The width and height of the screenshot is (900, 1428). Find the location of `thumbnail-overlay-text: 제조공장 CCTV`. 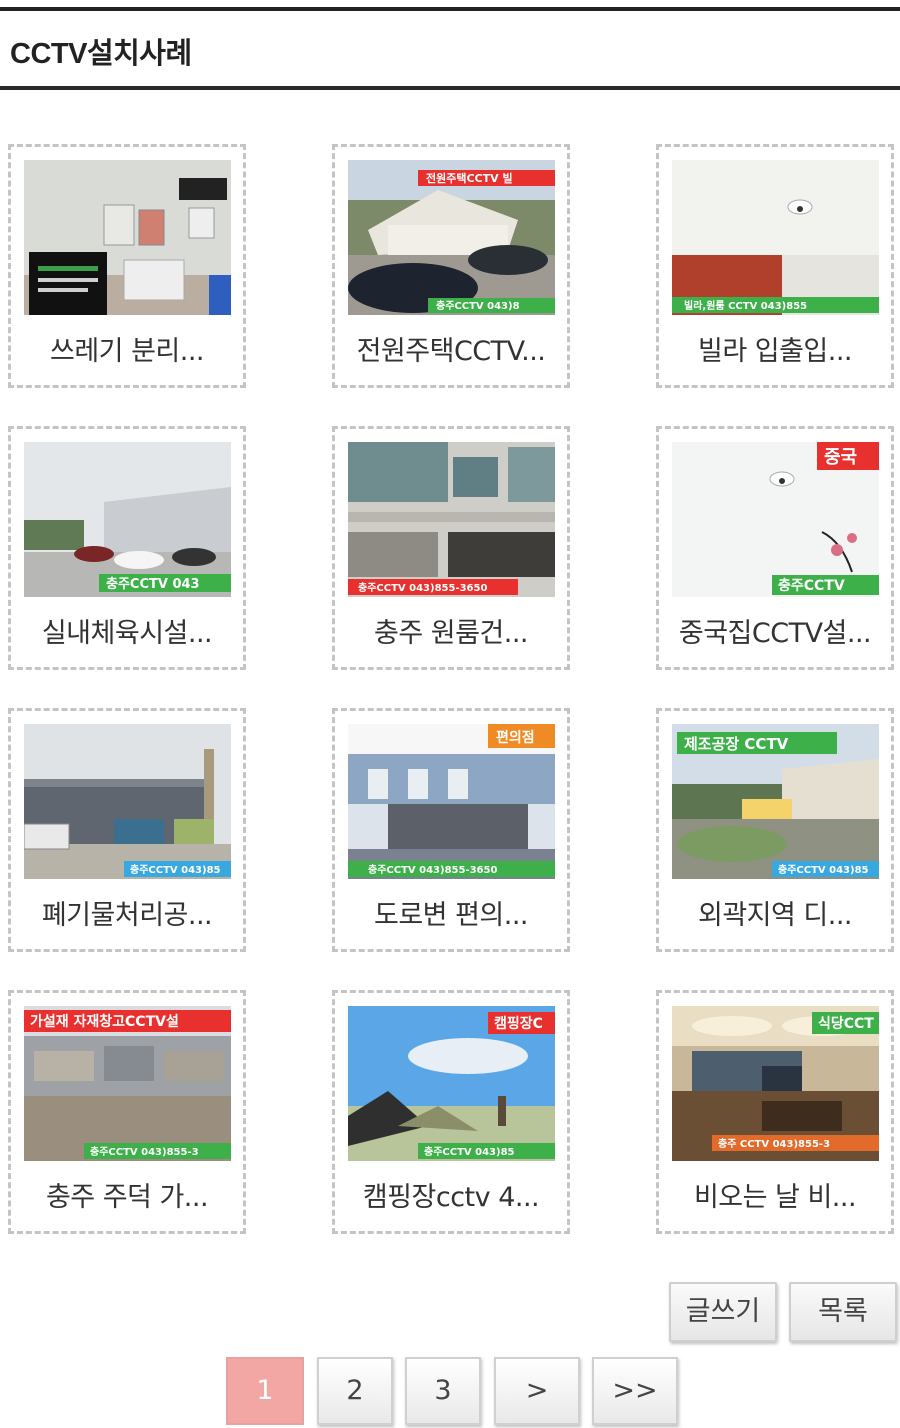

thumbnail-overlay-text: 제조공장 CCTV is located at coordinates (736, 744).